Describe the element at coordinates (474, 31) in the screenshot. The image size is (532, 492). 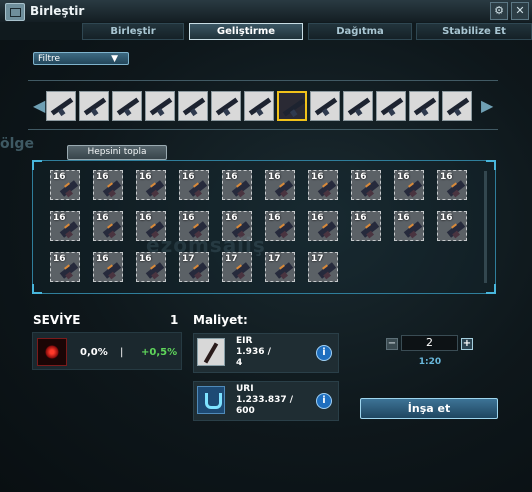
I see `tab-stabilize: Stabilize Et` at that location.